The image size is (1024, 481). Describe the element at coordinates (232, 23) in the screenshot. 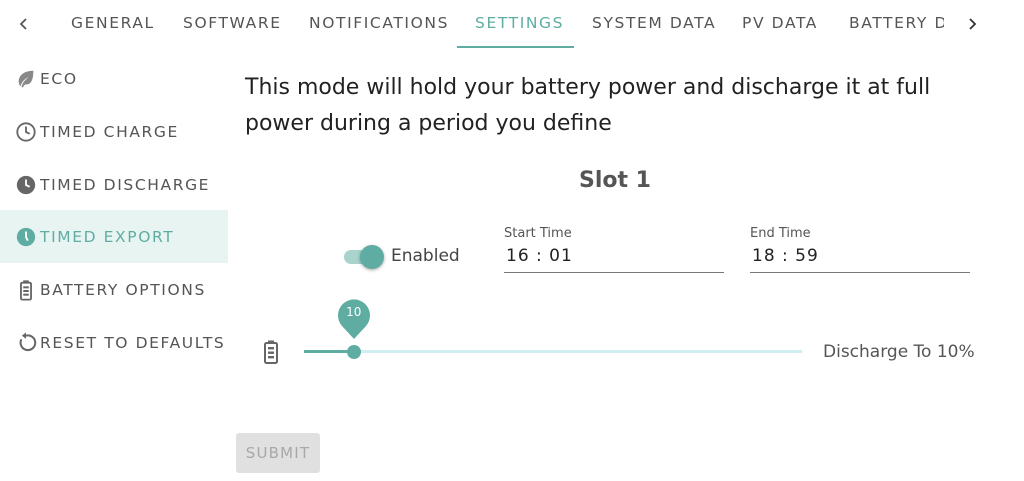

I see `tab-software: SOFTWARE` at that location.